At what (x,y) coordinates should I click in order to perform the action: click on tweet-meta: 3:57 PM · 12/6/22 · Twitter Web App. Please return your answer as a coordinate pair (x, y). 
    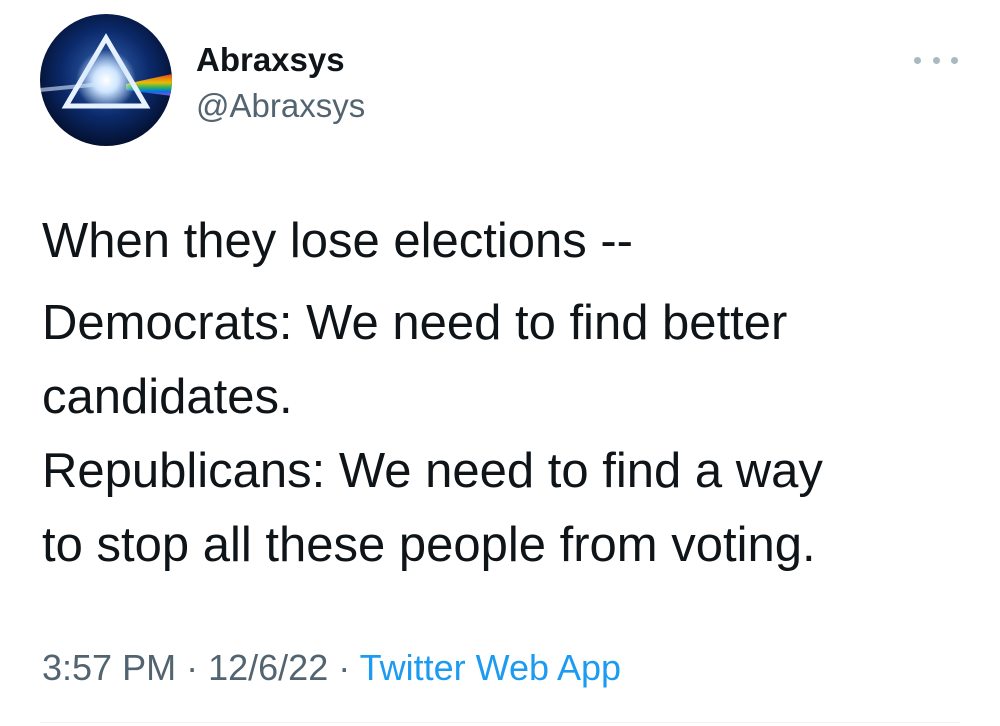
    Looking at the image, I should click on (331, 668).